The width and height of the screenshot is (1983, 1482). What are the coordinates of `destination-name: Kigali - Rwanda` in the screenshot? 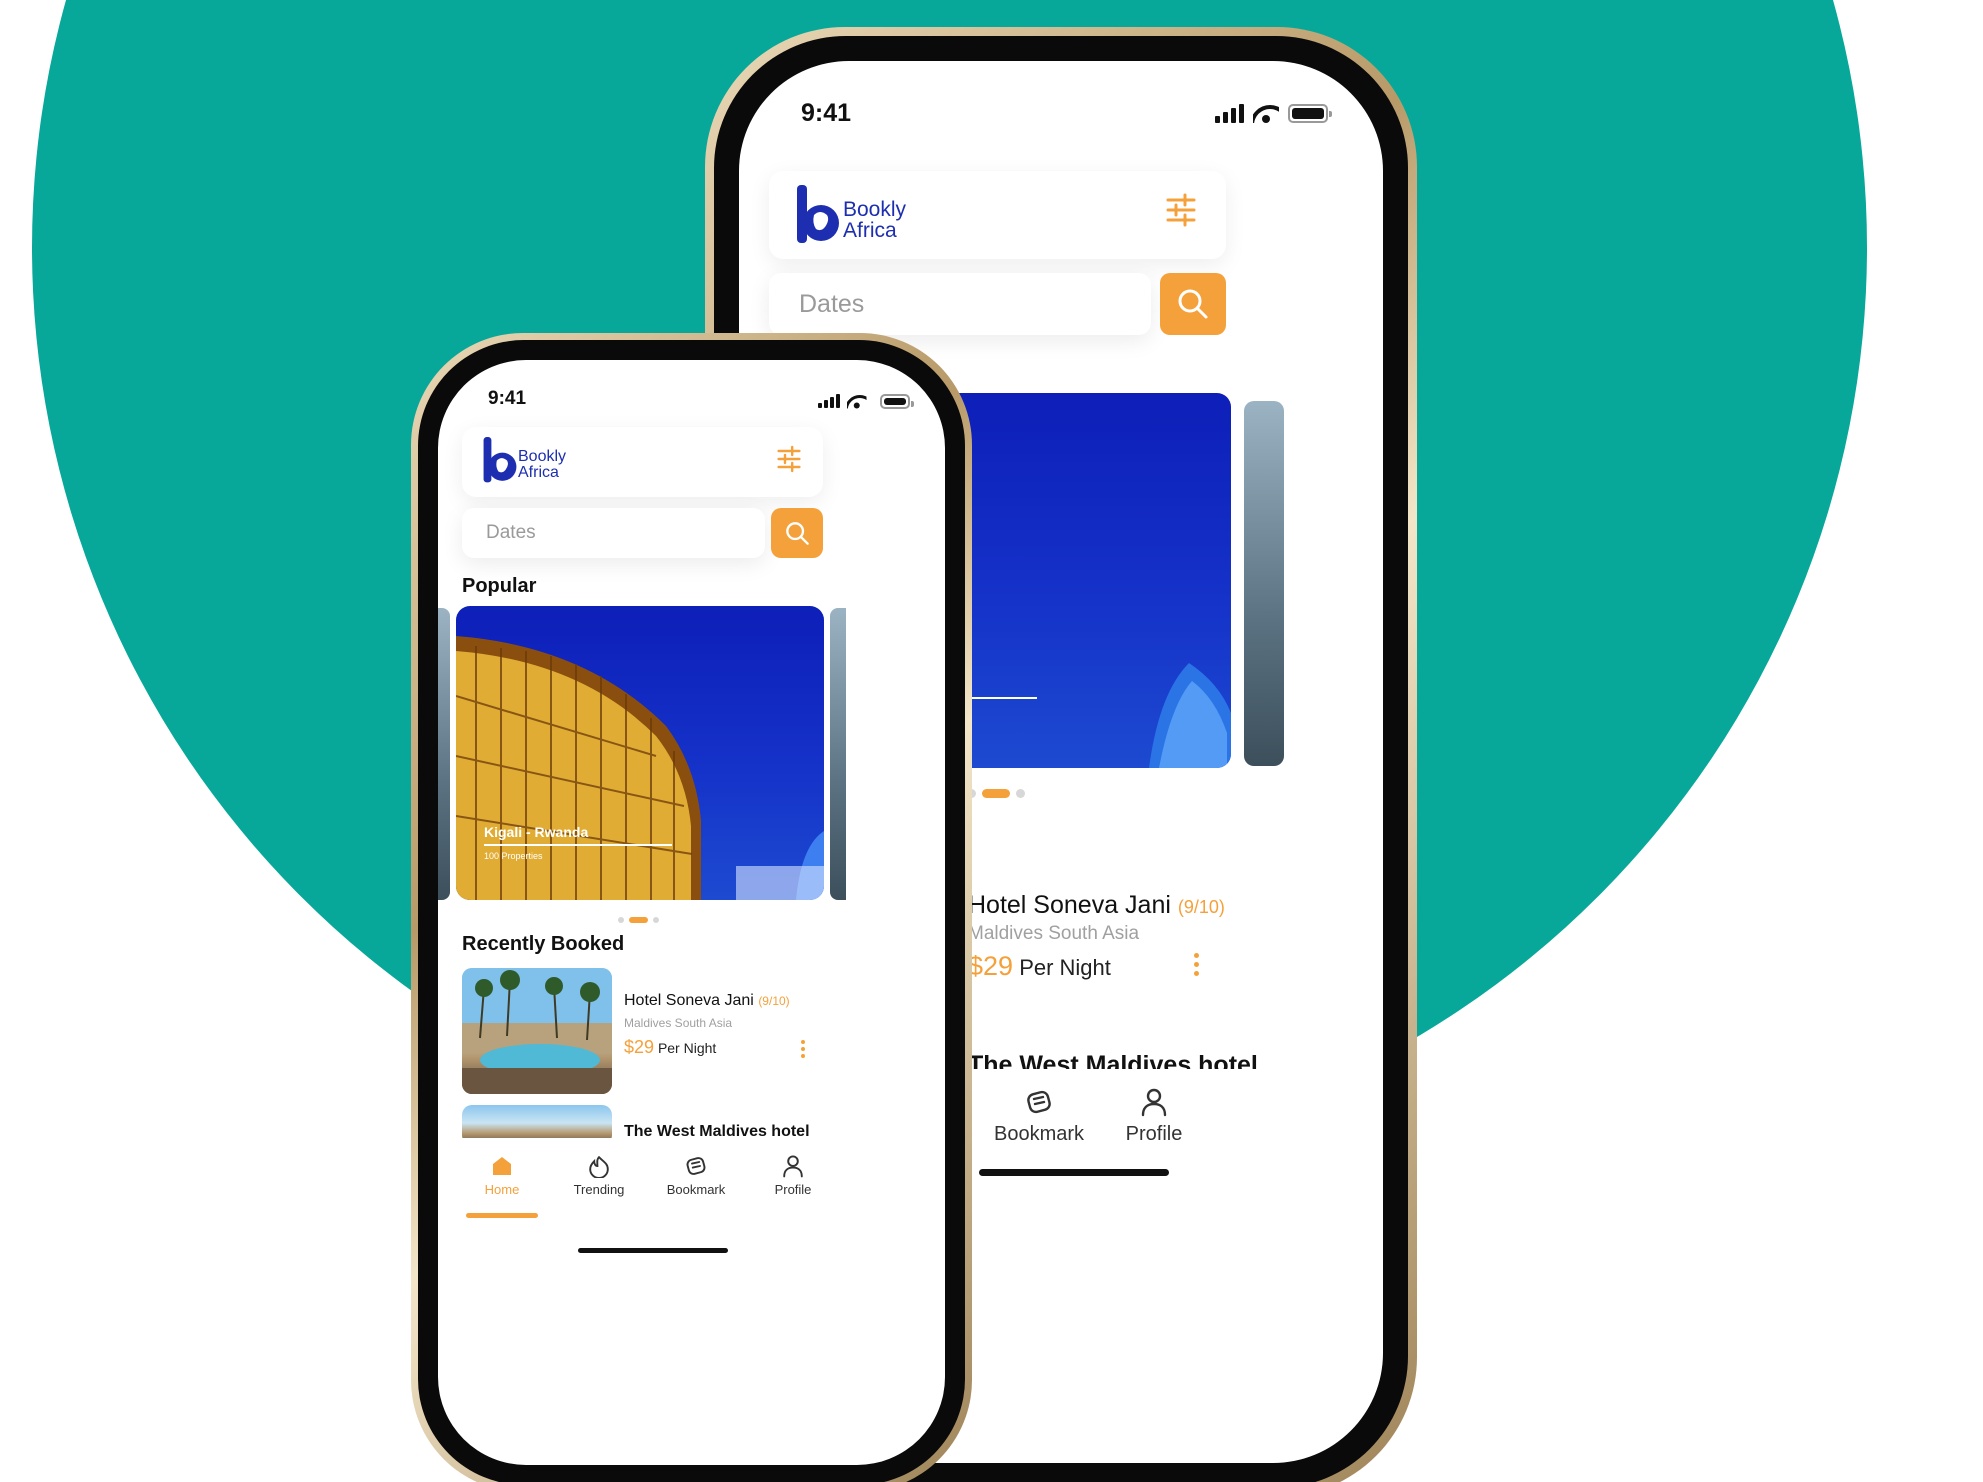 It's located at (536, 832).